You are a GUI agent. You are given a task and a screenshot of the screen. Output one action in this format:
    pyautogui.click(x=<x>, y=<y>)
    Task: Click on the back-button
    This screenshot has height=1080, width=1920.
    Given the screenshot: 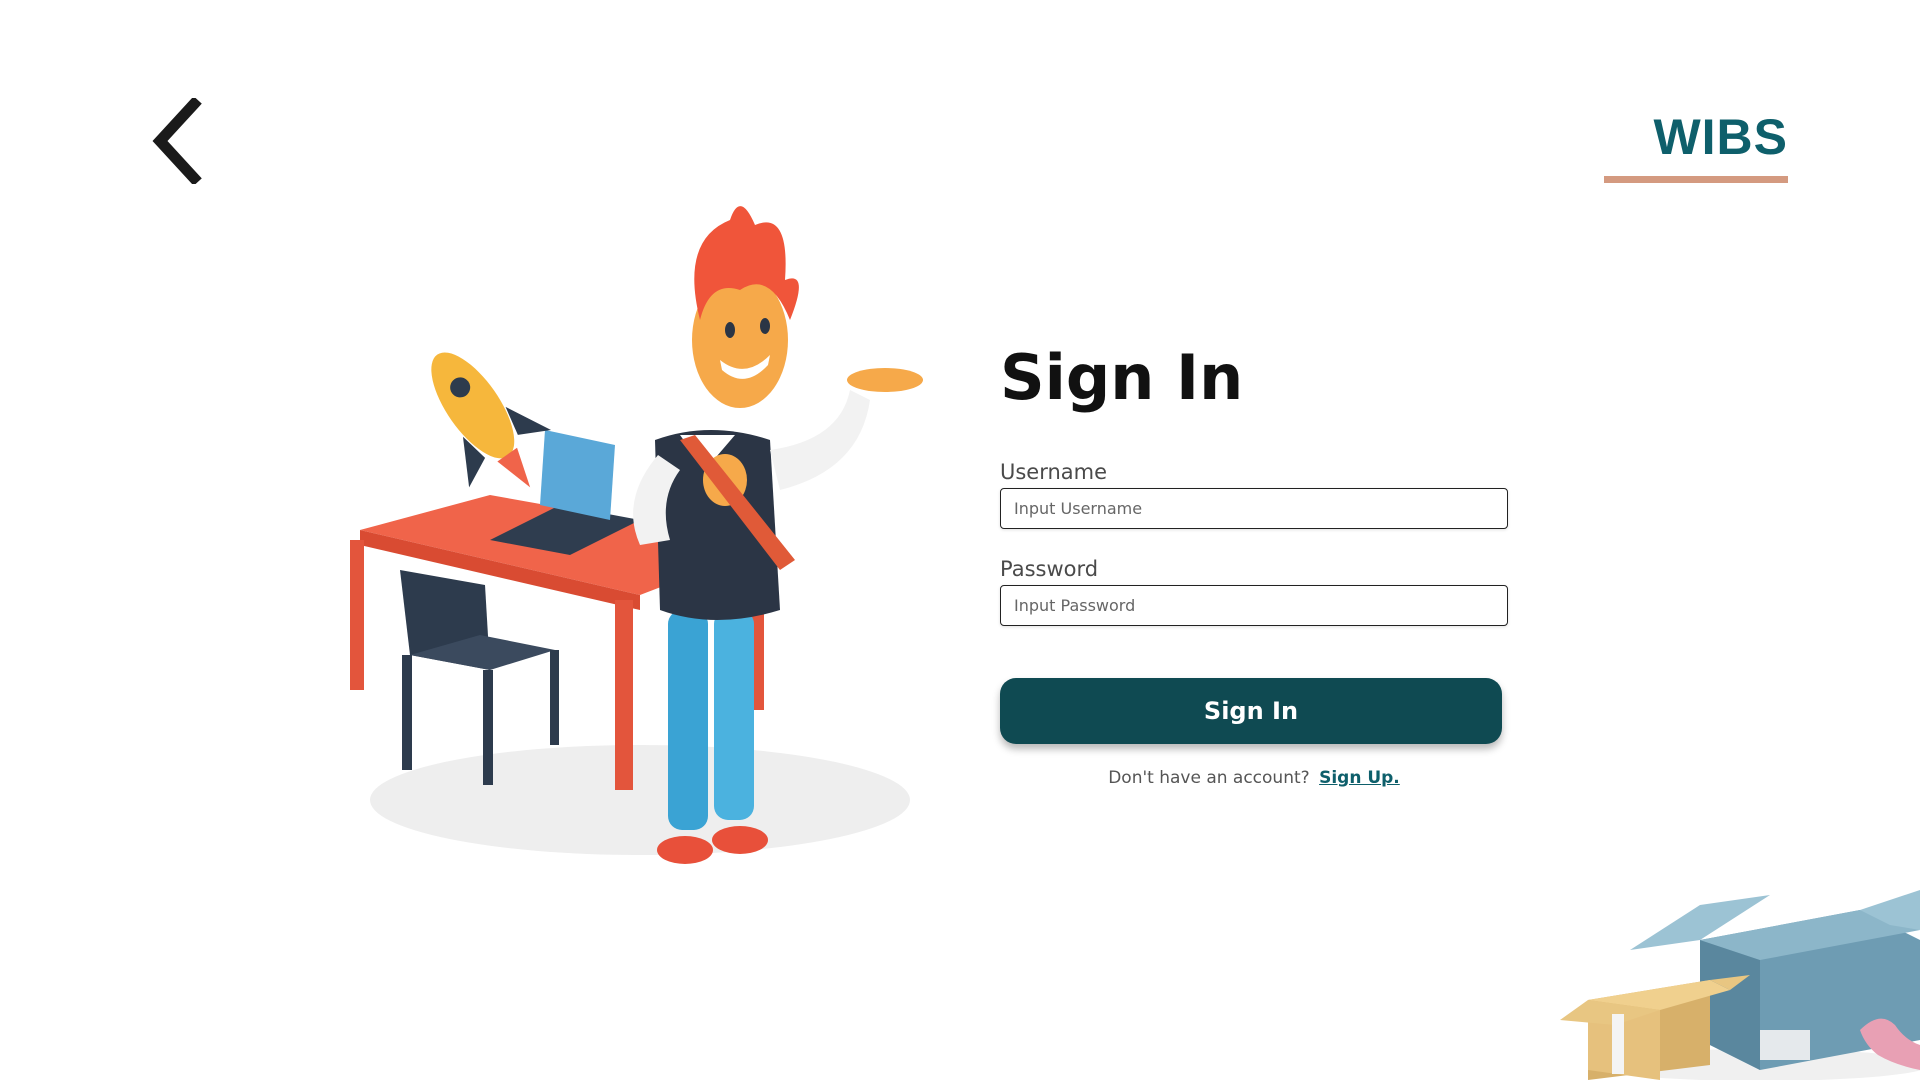 What is the action you would take?
    pyautogui.click(x=180, y=141)
    